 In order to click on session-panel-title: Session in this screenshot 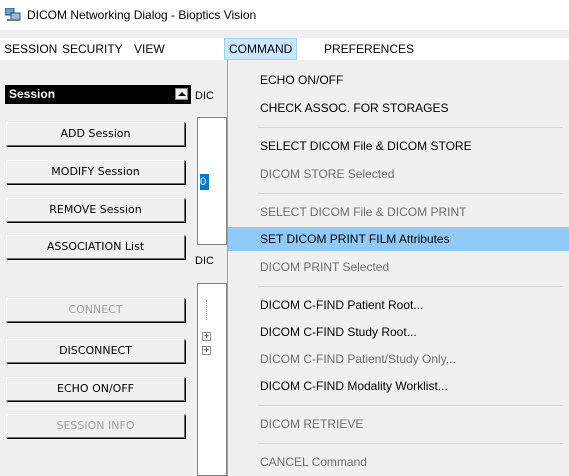, I will do `click(32, 94)`.